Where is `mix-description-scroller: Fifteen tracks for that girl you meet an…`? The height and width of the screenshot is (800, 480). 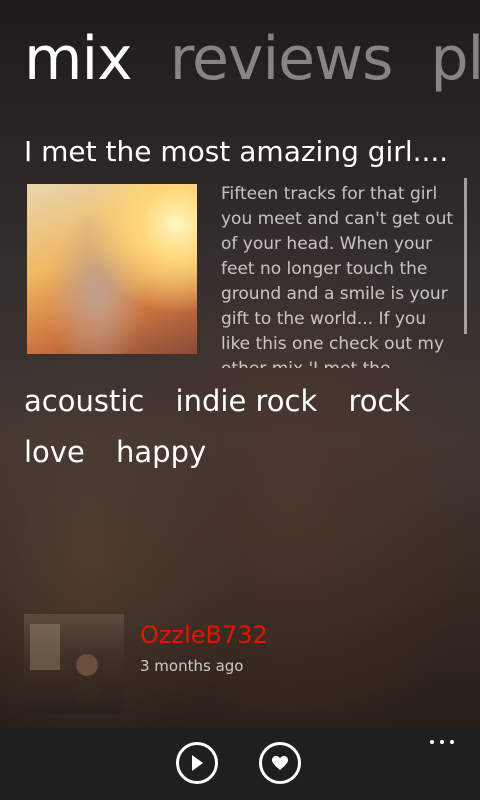 mix-description-scroller: Fifteen tracks for that girl you meet an… is located at coordinates (340, 275).